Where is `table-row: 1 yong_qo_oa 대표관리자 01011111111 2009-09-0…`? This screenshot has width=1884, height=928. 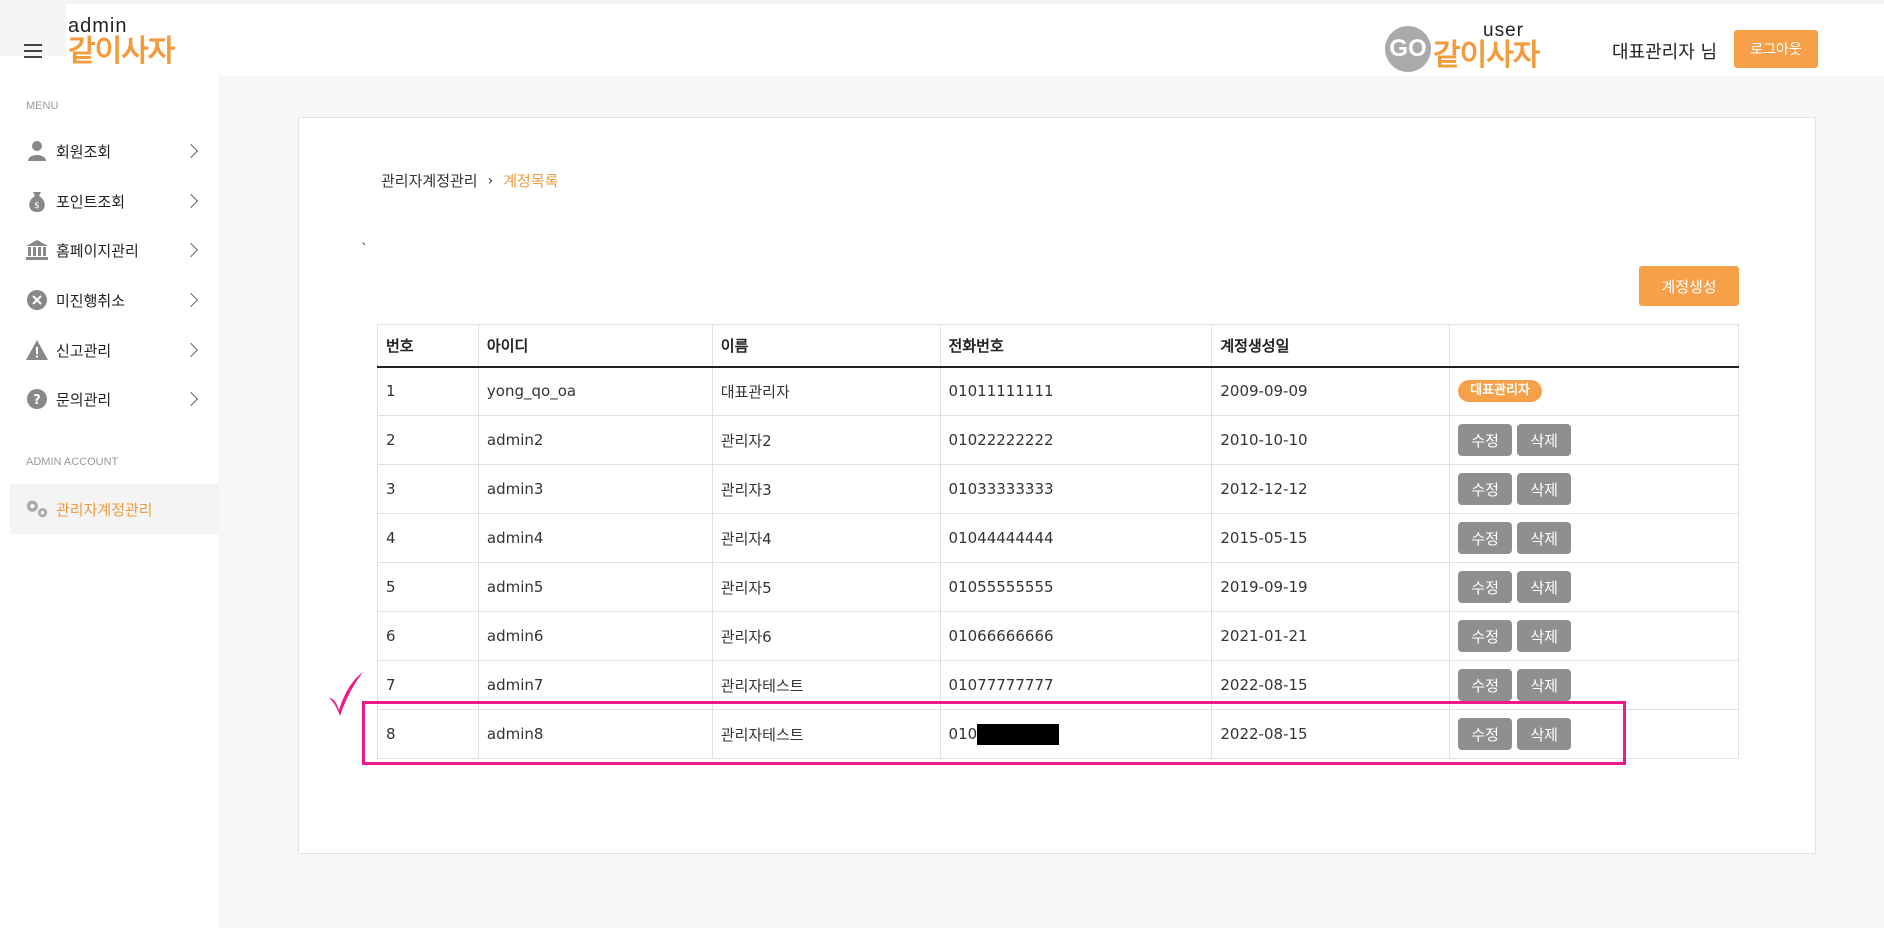 table-row: 1 yong_qo_oa 대표관리자 01011111111 2009-09-0… is located at coordinates (1058, 391).